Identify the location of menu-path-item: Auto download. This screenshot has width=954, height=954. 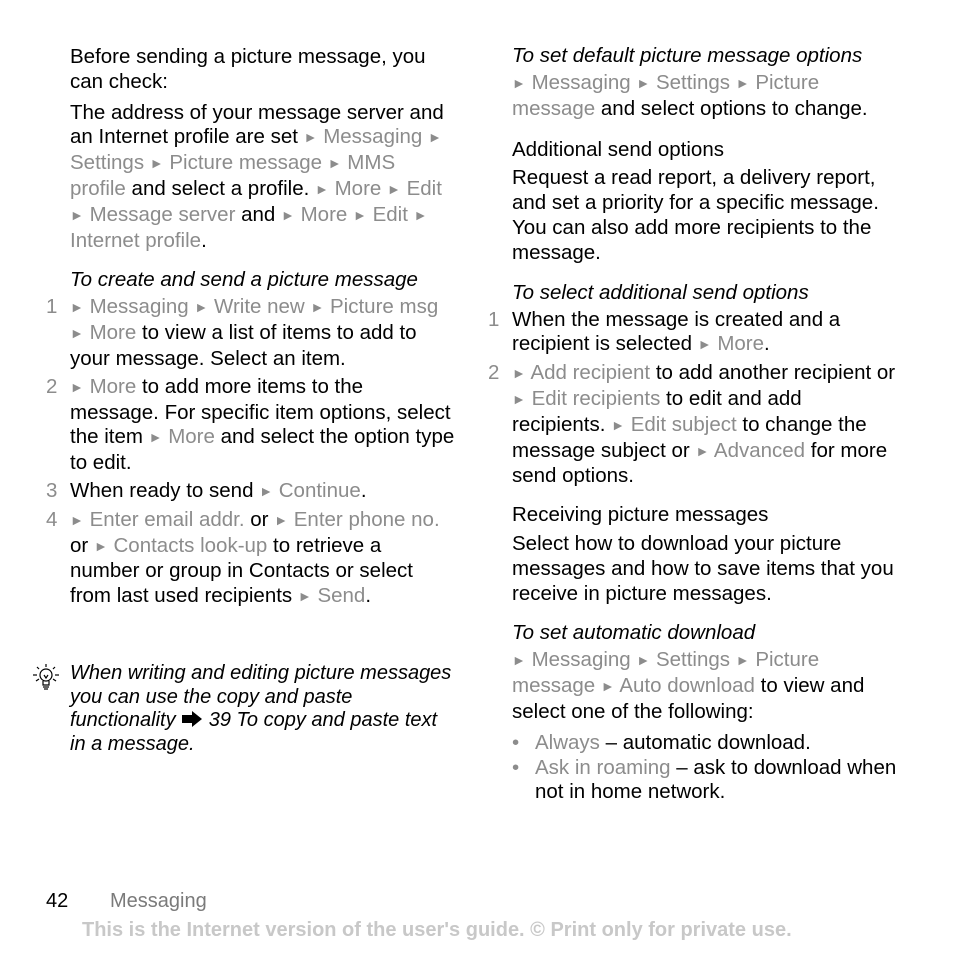
(687, 686).